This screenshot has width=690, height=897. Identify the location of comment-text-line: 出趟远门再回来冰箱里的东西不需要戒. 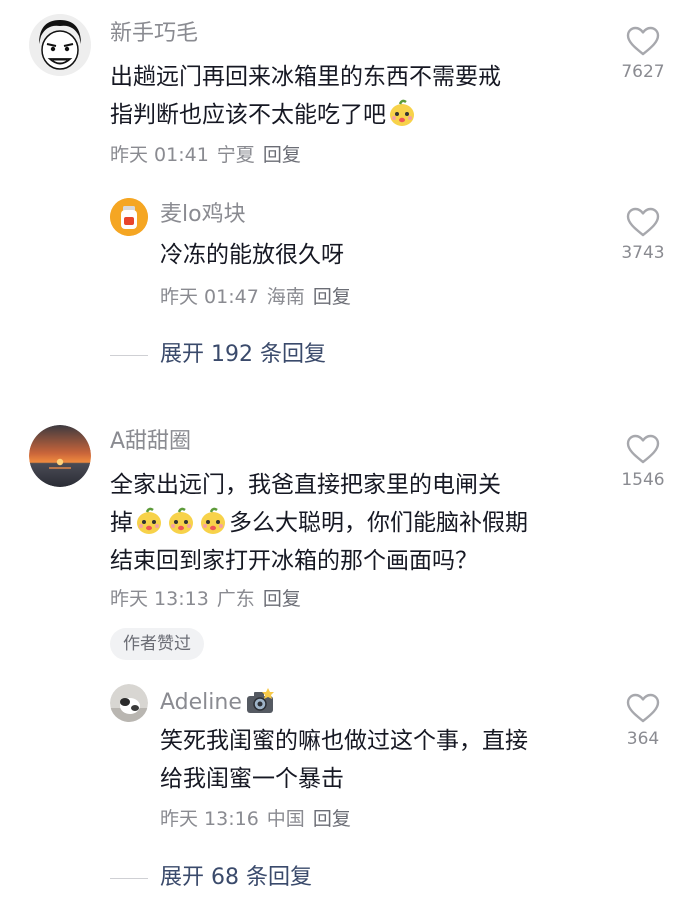
(305, 77).